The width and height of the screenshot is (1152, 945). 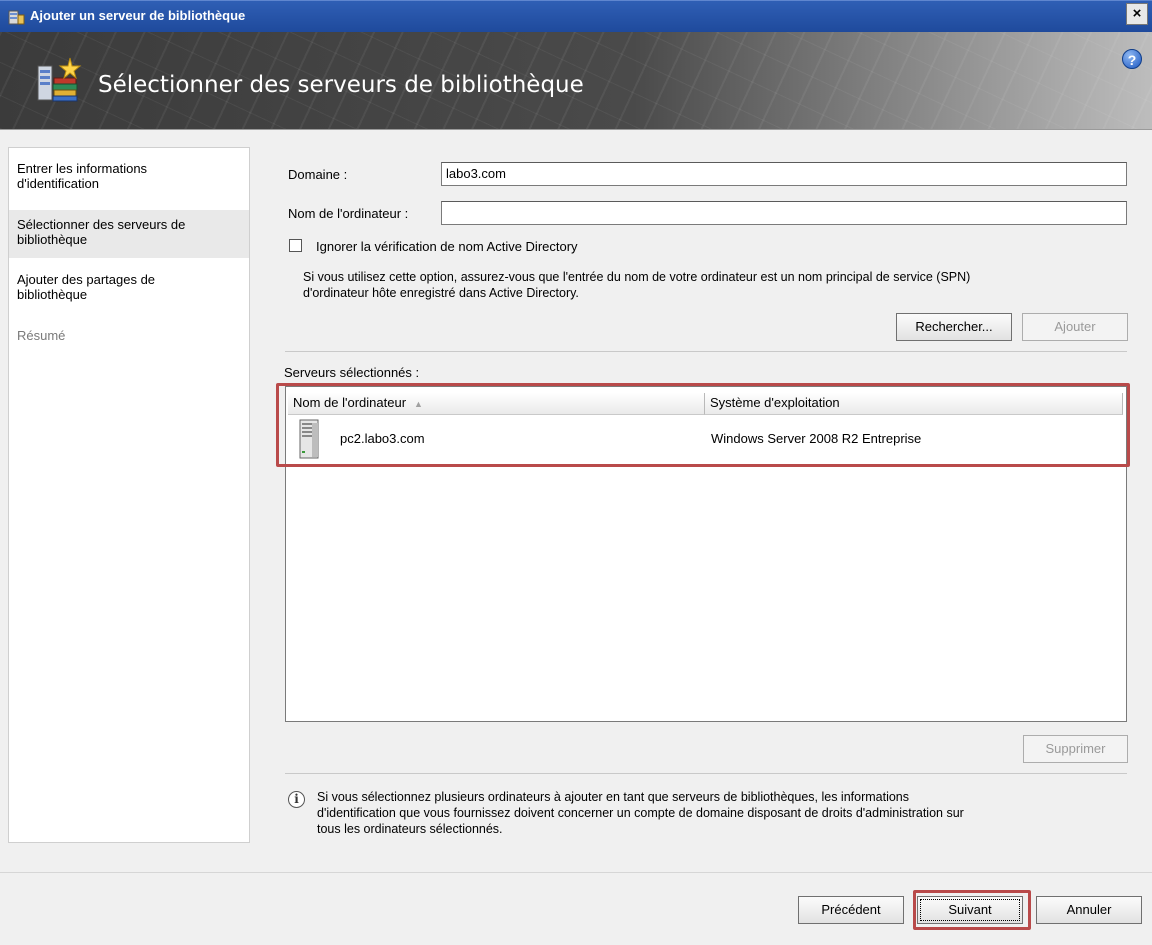 I want to click on cancel-button: Annuler, so click(x=1089, y=910).